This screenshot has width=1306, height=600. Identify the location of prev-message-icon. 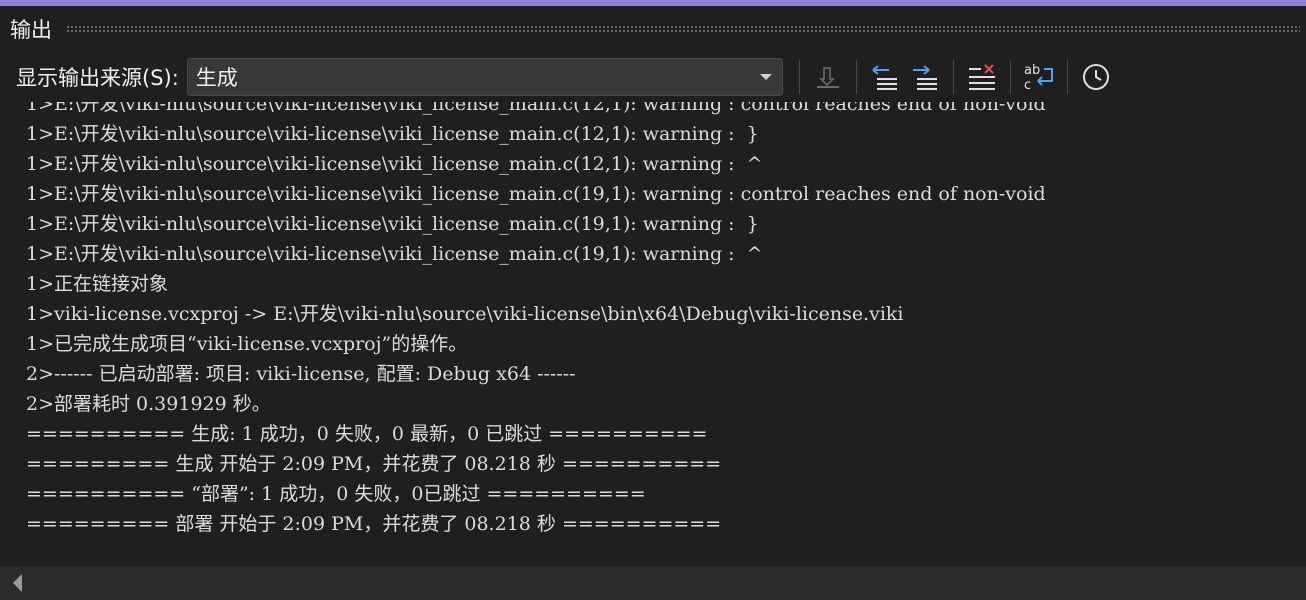
(884, 77).